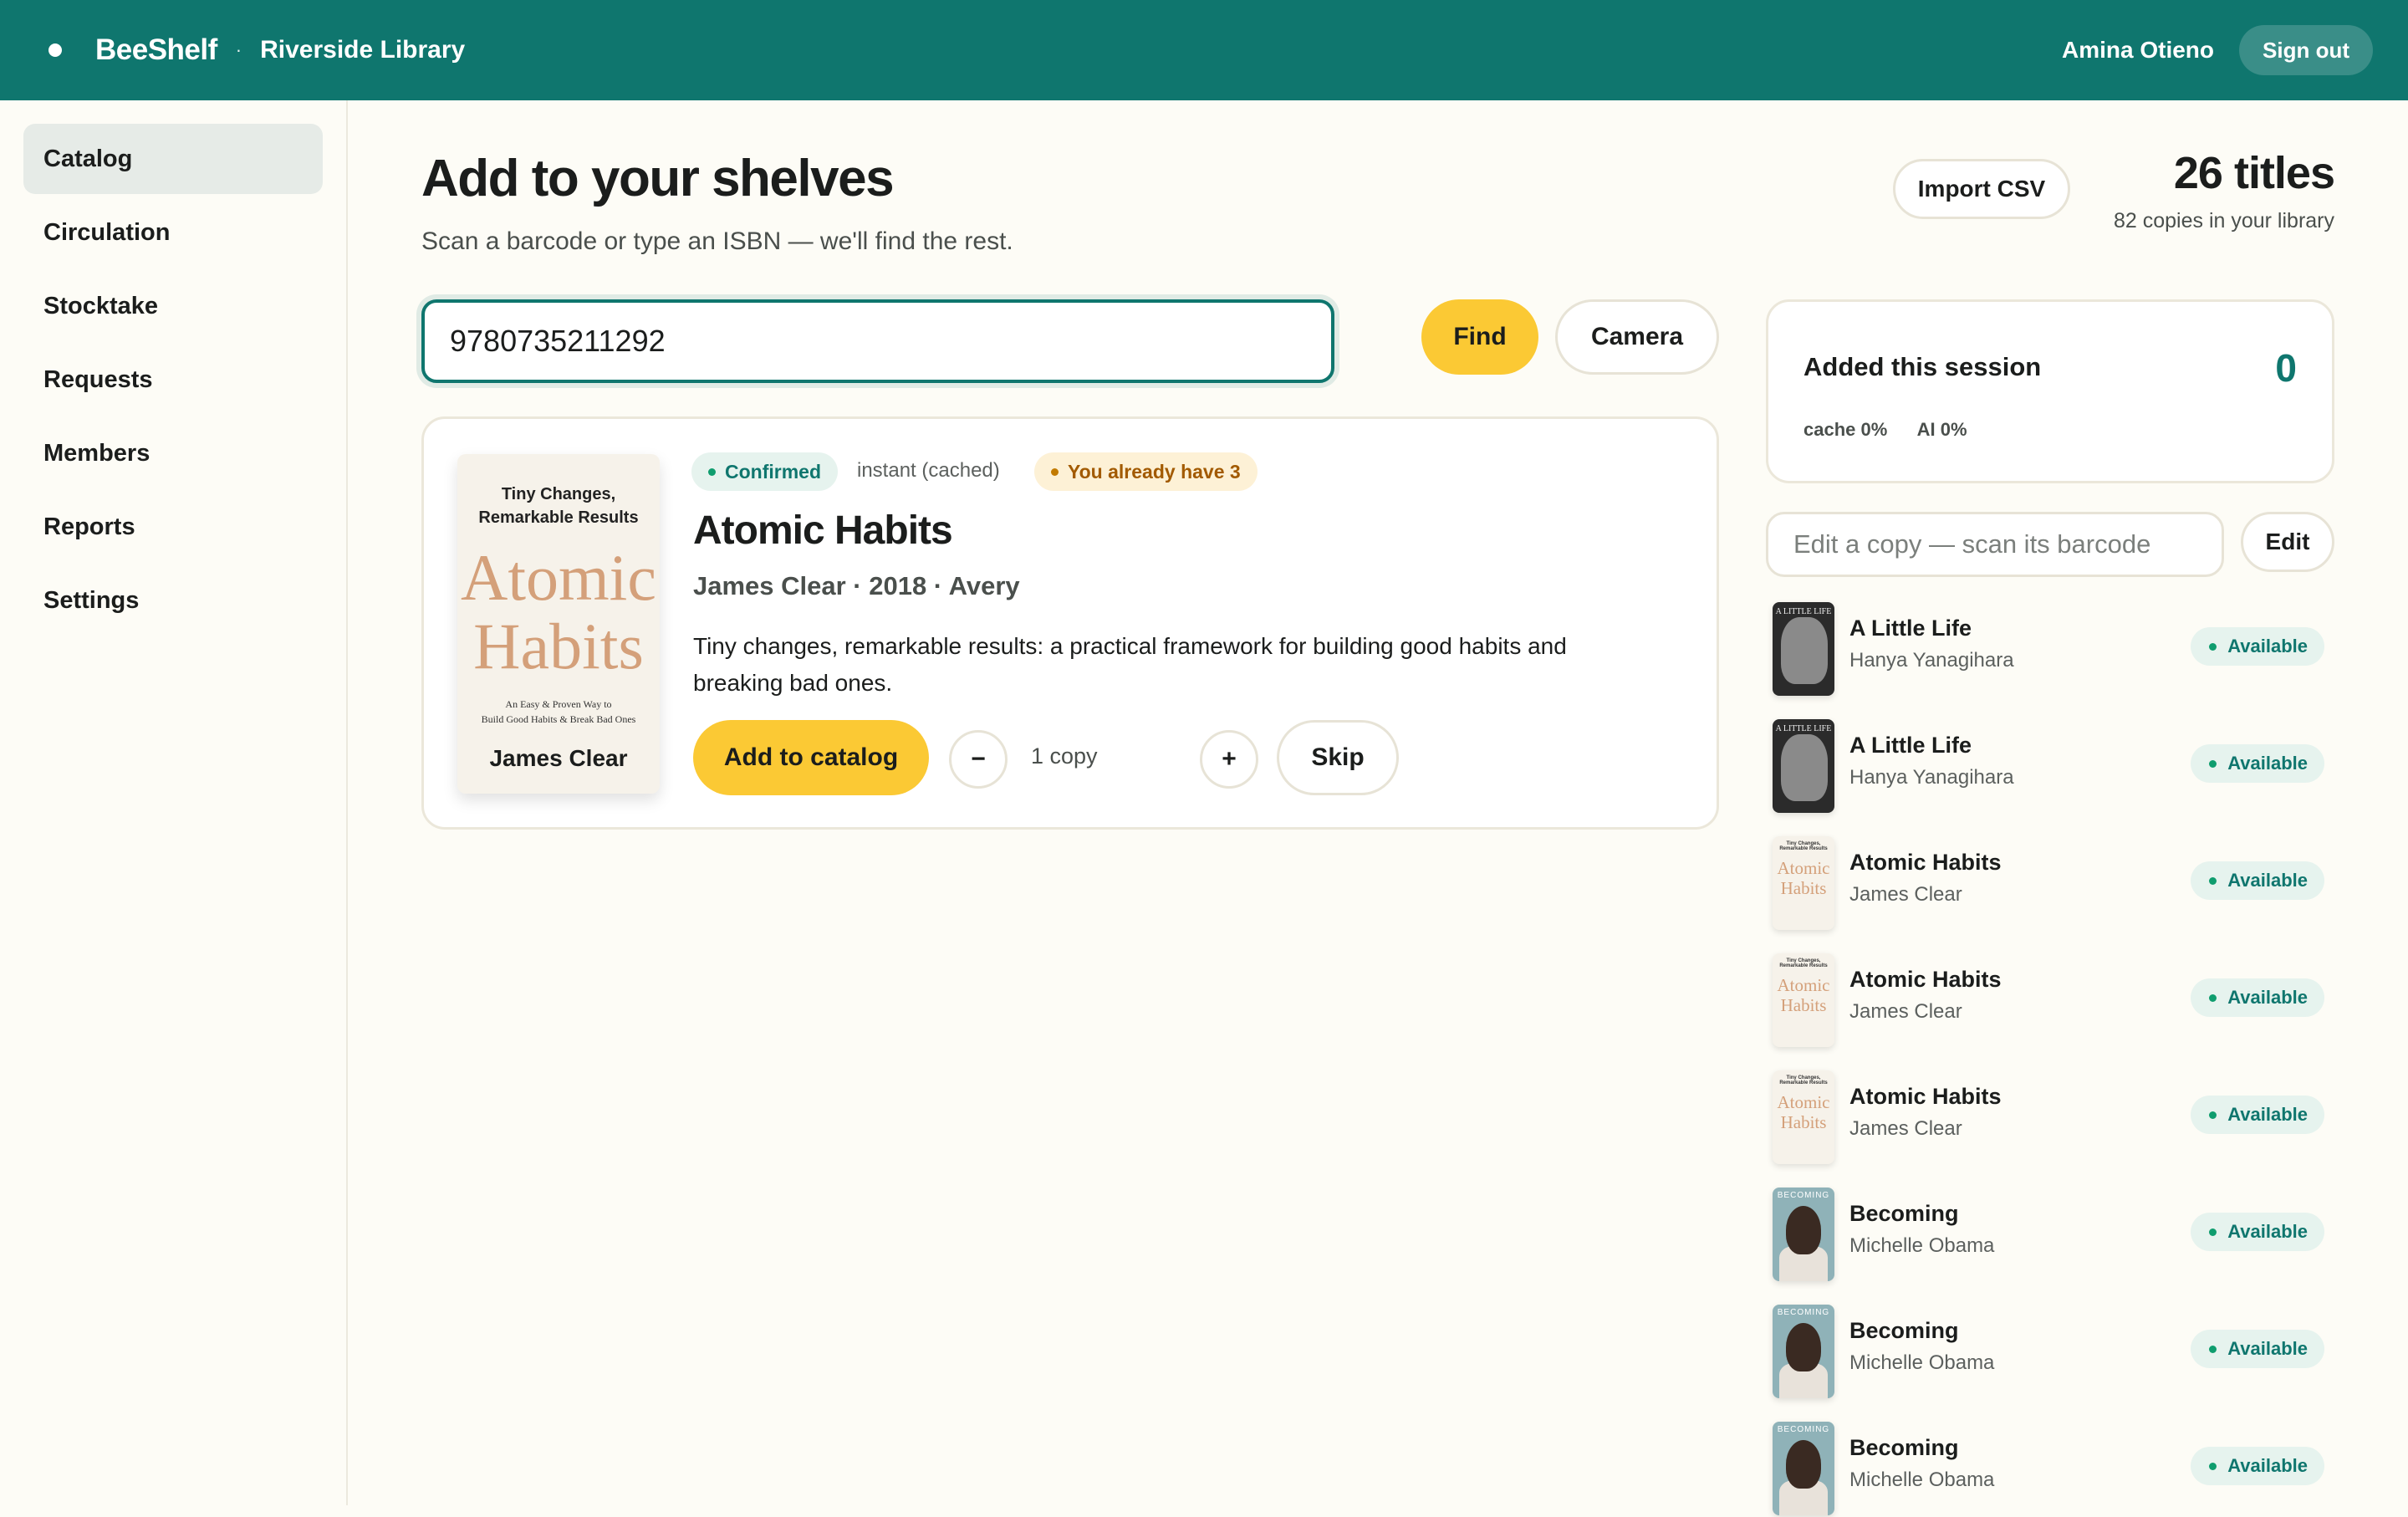 The width and height of the screenshot is (2408, 1517). Describe the element at coordinates (2286, 368) in the screenshot. I see `session-count: 0` at that location.